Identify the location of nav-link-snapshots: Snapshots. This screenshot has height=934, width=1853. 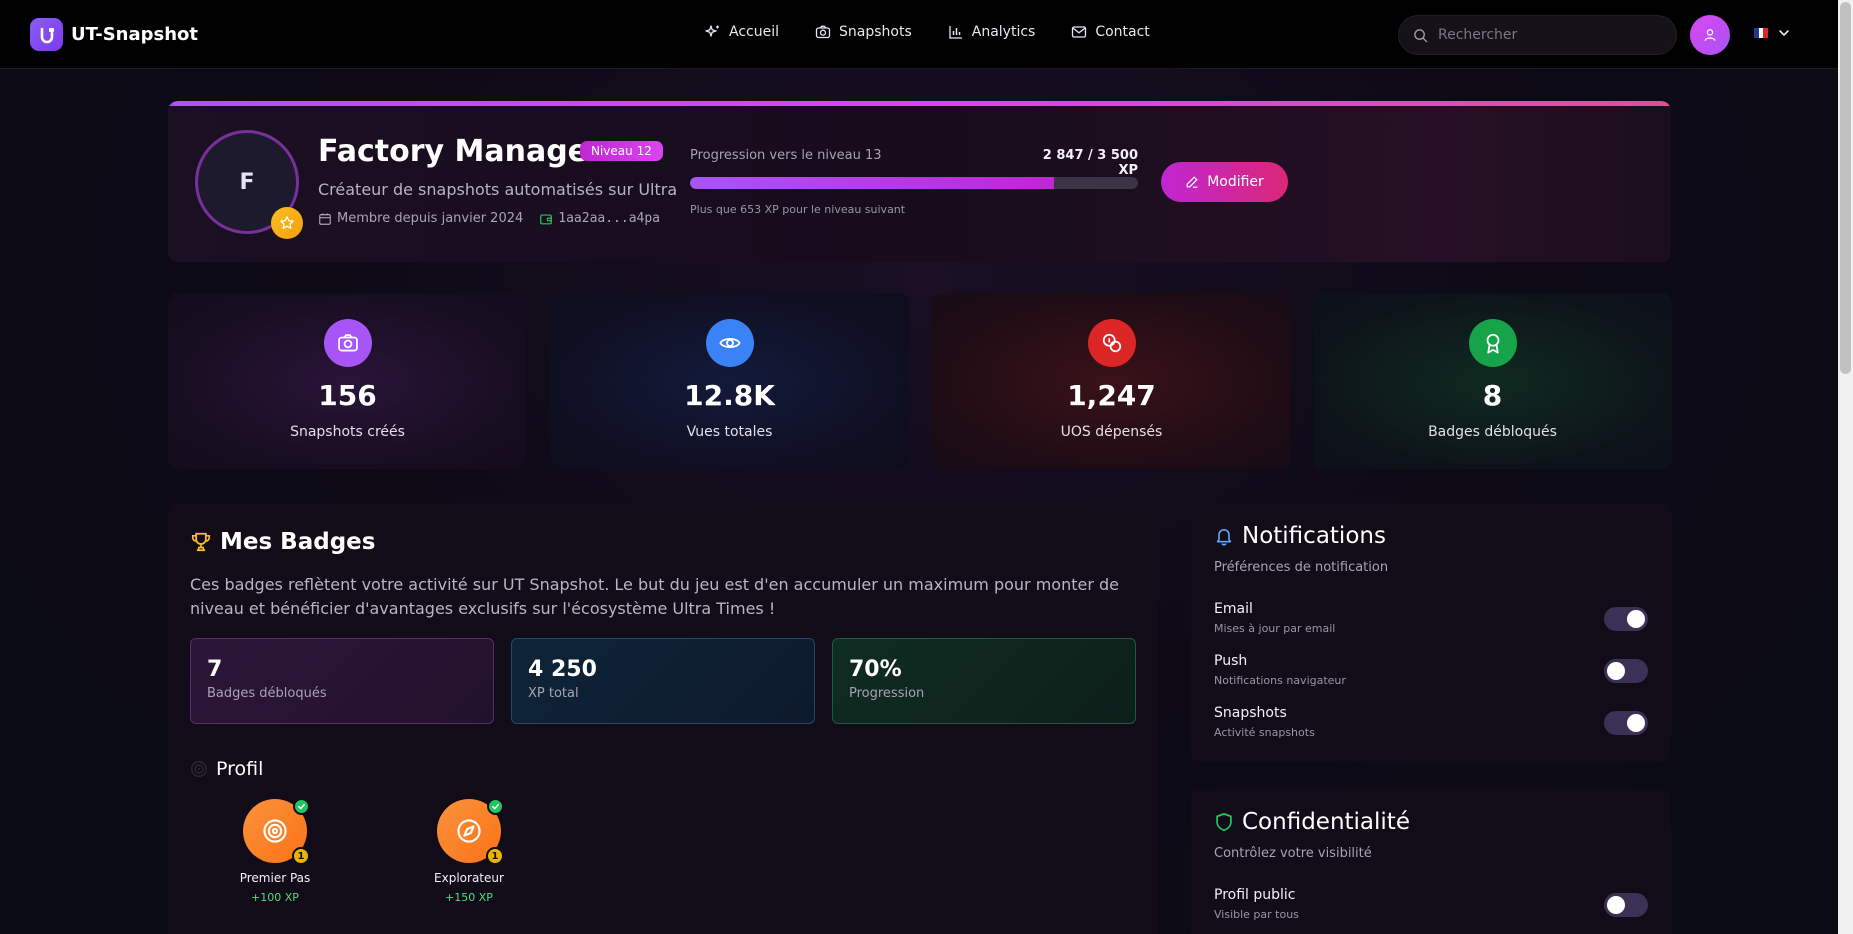
(863, 32).